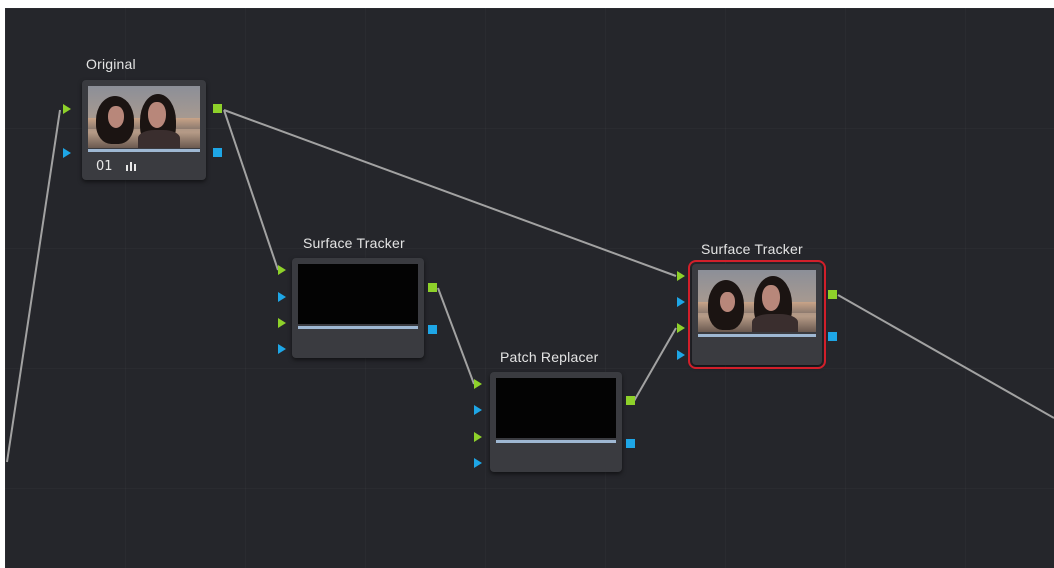 This screenshot has height=568, width=1054. What do you see at coordinates (752, 249) in the screenshot?
I see `node-title-surface-tracker-2: Surface Tracker` at bounding box center [752, 249].